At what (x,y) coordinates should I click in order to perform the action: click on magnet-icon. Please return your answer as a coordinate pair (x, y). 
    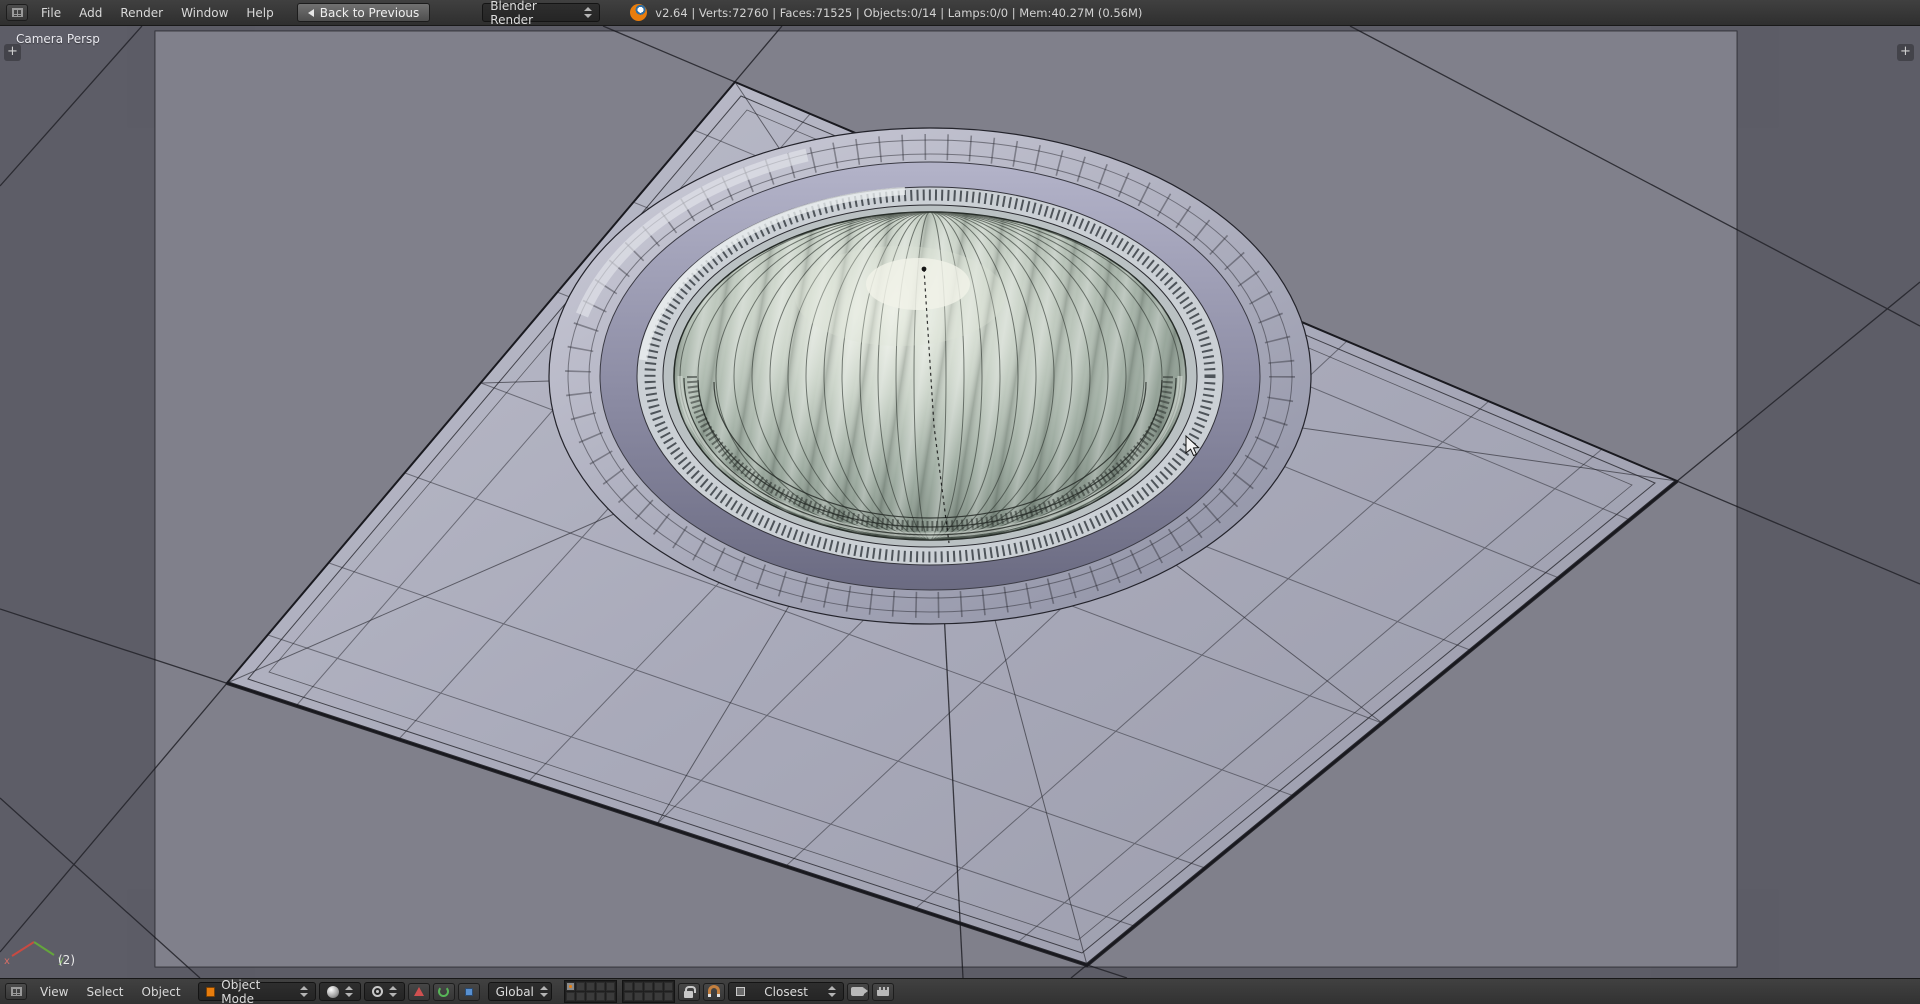
    Looking at the image, I should click on (713, 991).